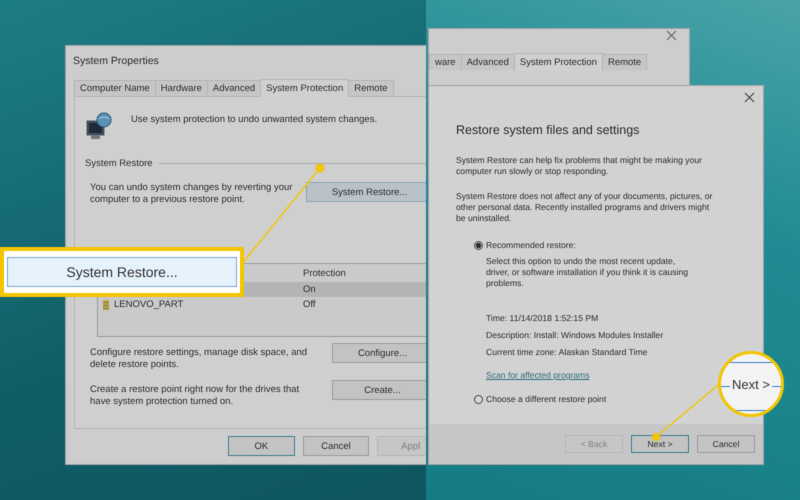 This screenshot has height=500, width=800. I want to click on description-text: You can undo system changes by reverting your computer to a previous restore point., so click(192, 194).